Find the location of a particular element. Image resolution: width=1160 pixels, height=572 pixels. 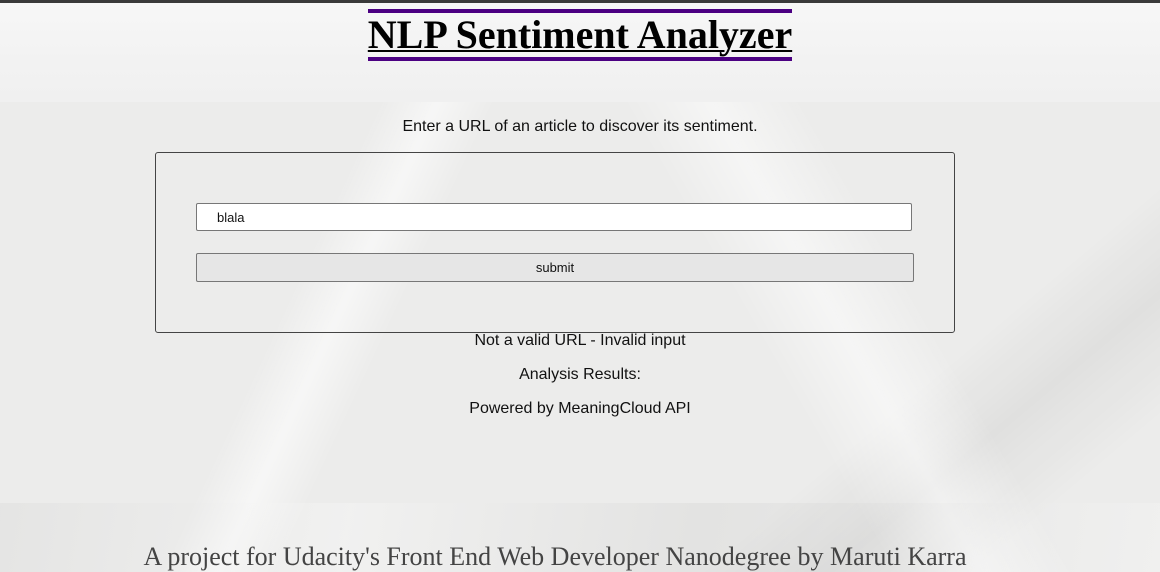

error-message: Not a valid URL - Invalid input is located at coordinates (580, 340).